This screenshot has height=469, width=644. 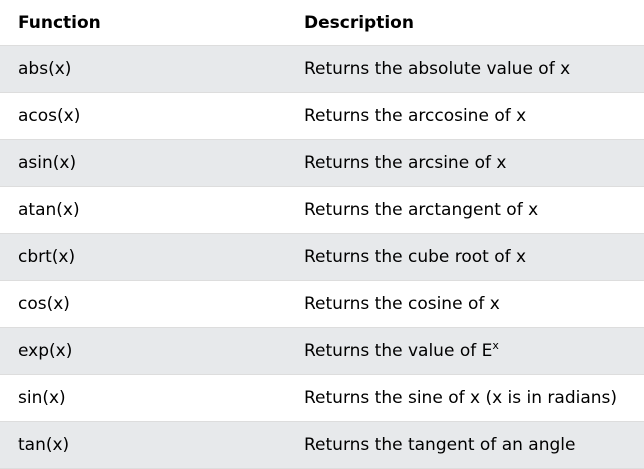 I want to click on description-text: Returns the value of E, so click(x=398, y=351).